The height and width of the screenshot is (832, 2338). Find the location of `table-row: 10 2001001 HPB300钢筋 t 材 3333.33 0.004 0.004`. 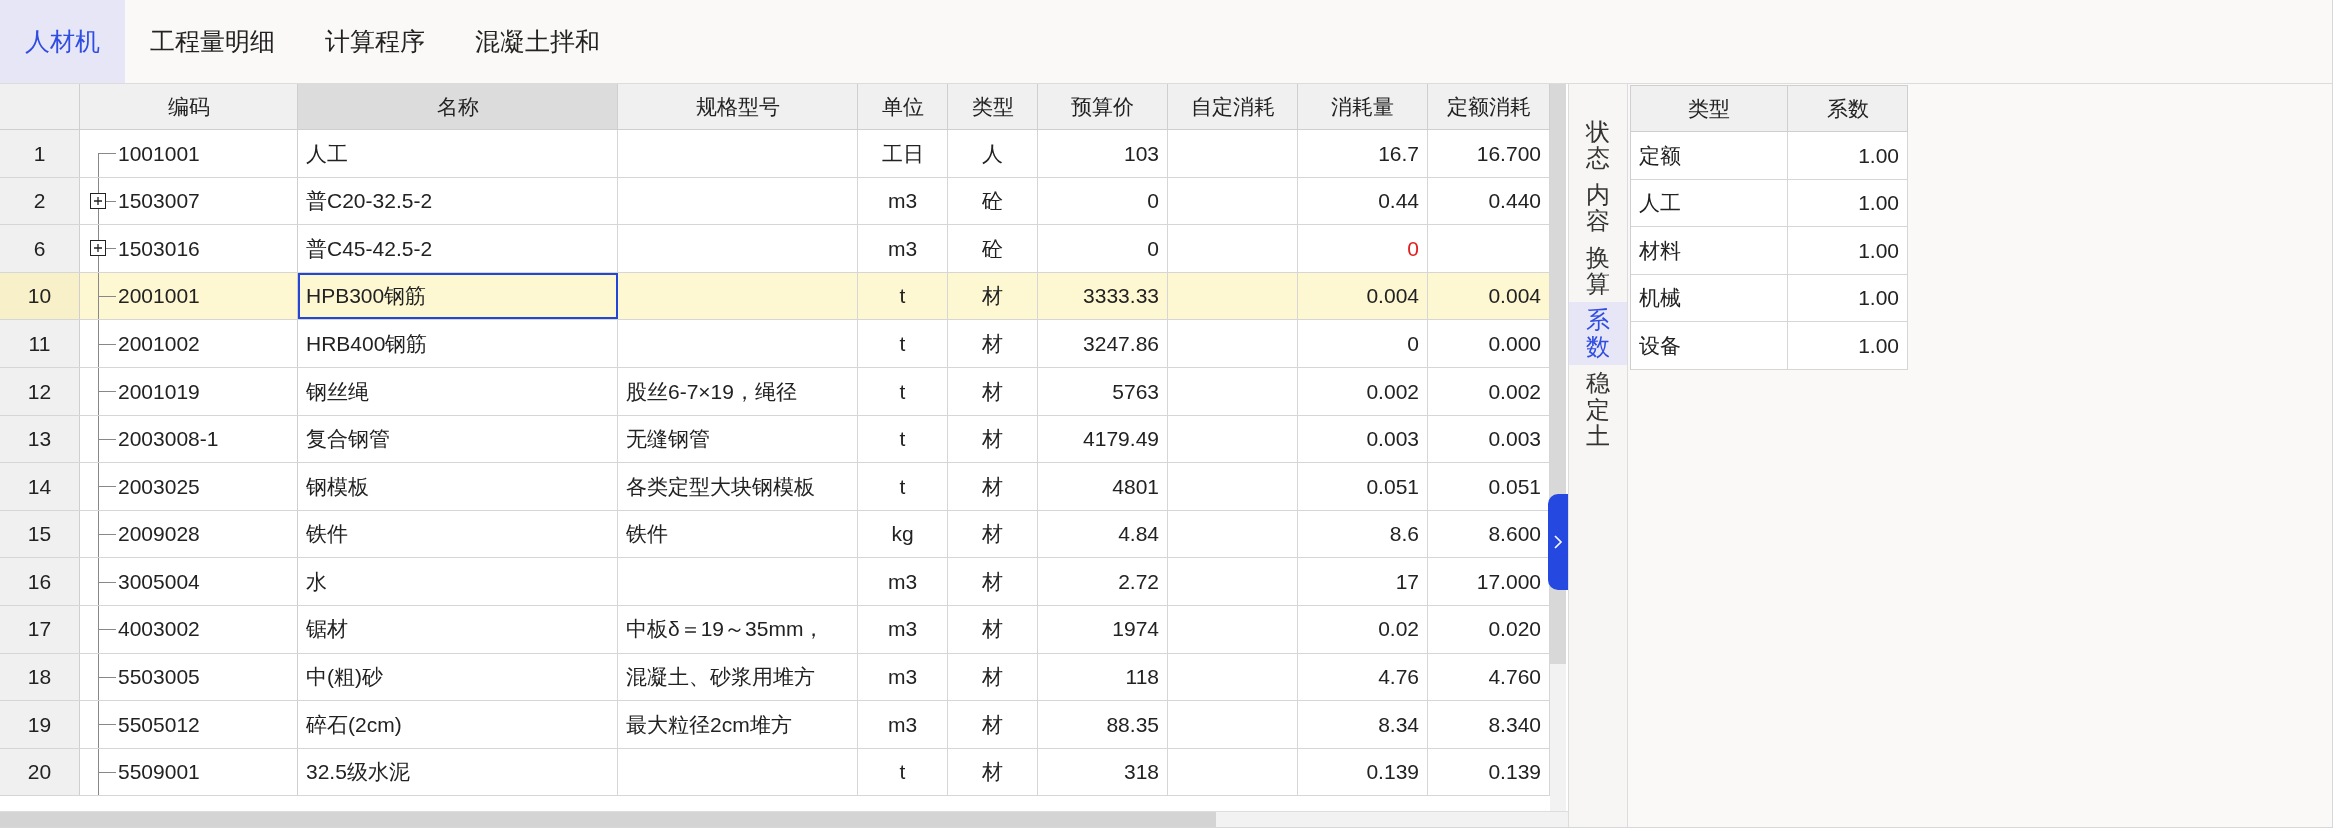

table-row: 10 2001001 HPB300钢筋 t 材 3333.33 0.004 0.004 is located at coordinates (775, 296).